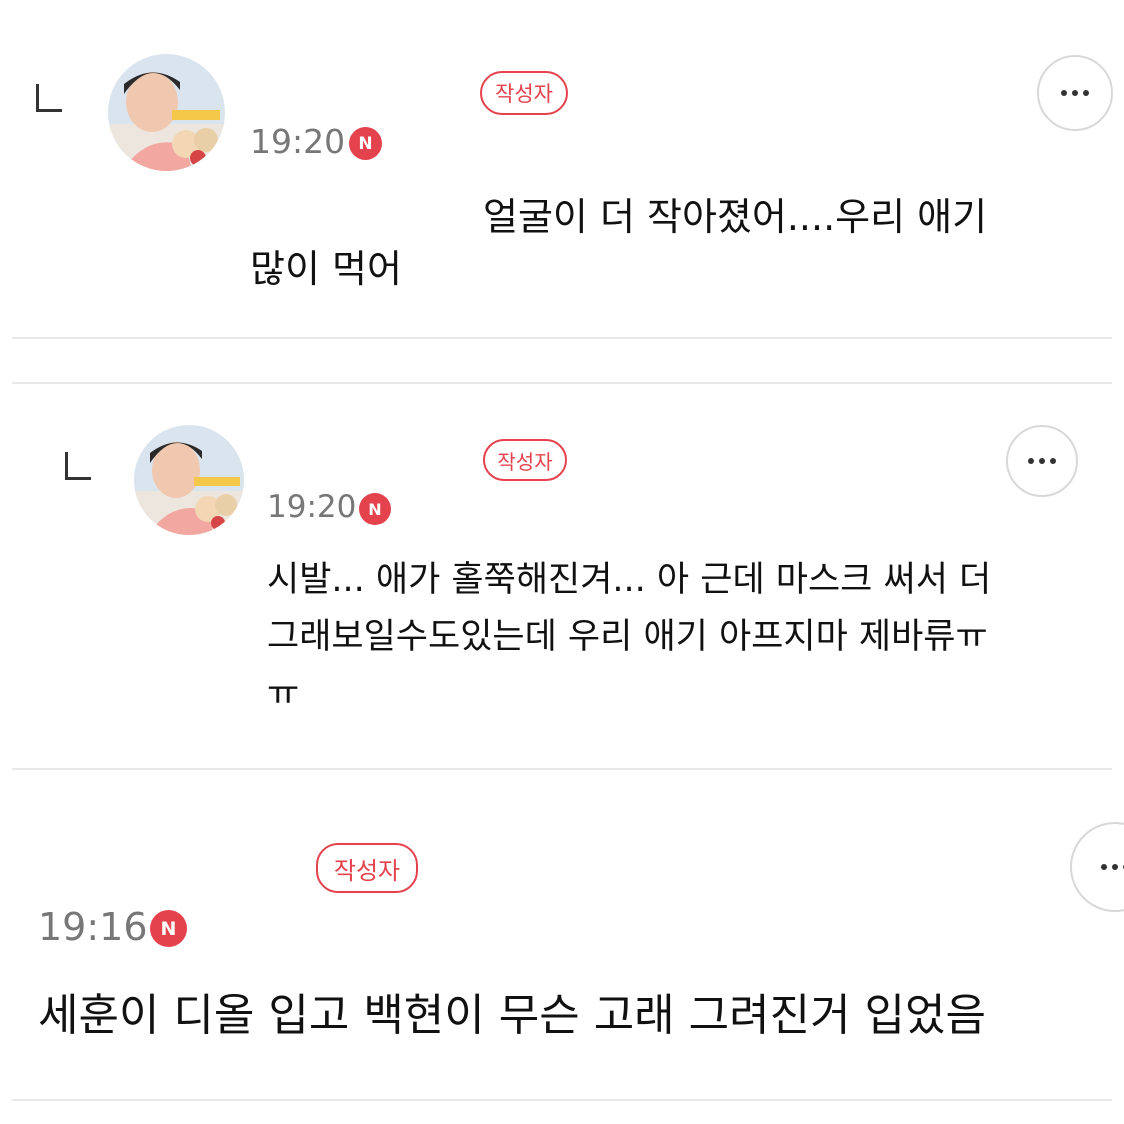  What do you see at coordinates (283, 694) in the screenshot?
I see `comment-text-line: ㅠ` at bounding box center [283, 694].